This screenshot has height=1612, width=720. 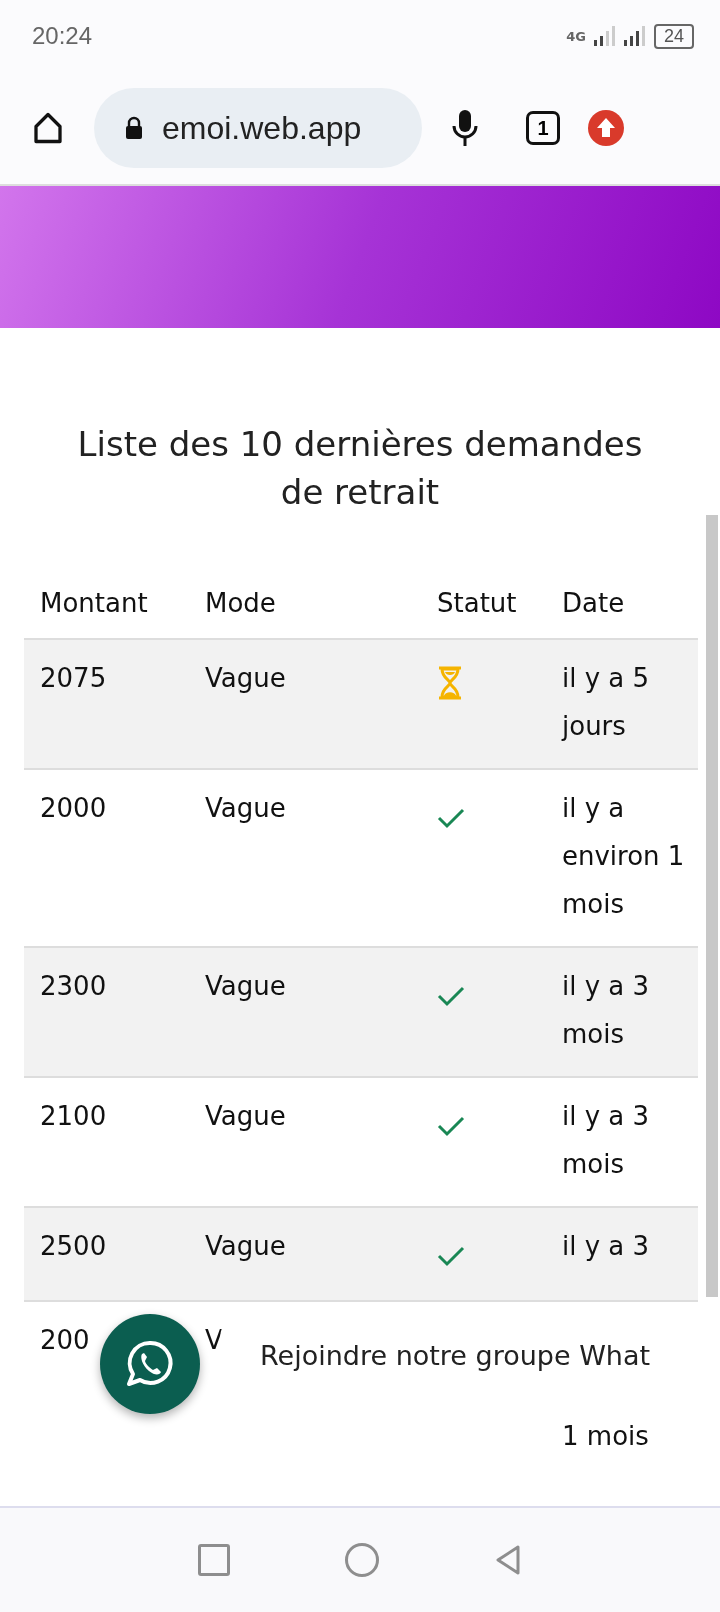 What do you see at coordinates (543, 128) in the screenshot?
I see `tab-count-button: 1` at bounding box center [543, 128].